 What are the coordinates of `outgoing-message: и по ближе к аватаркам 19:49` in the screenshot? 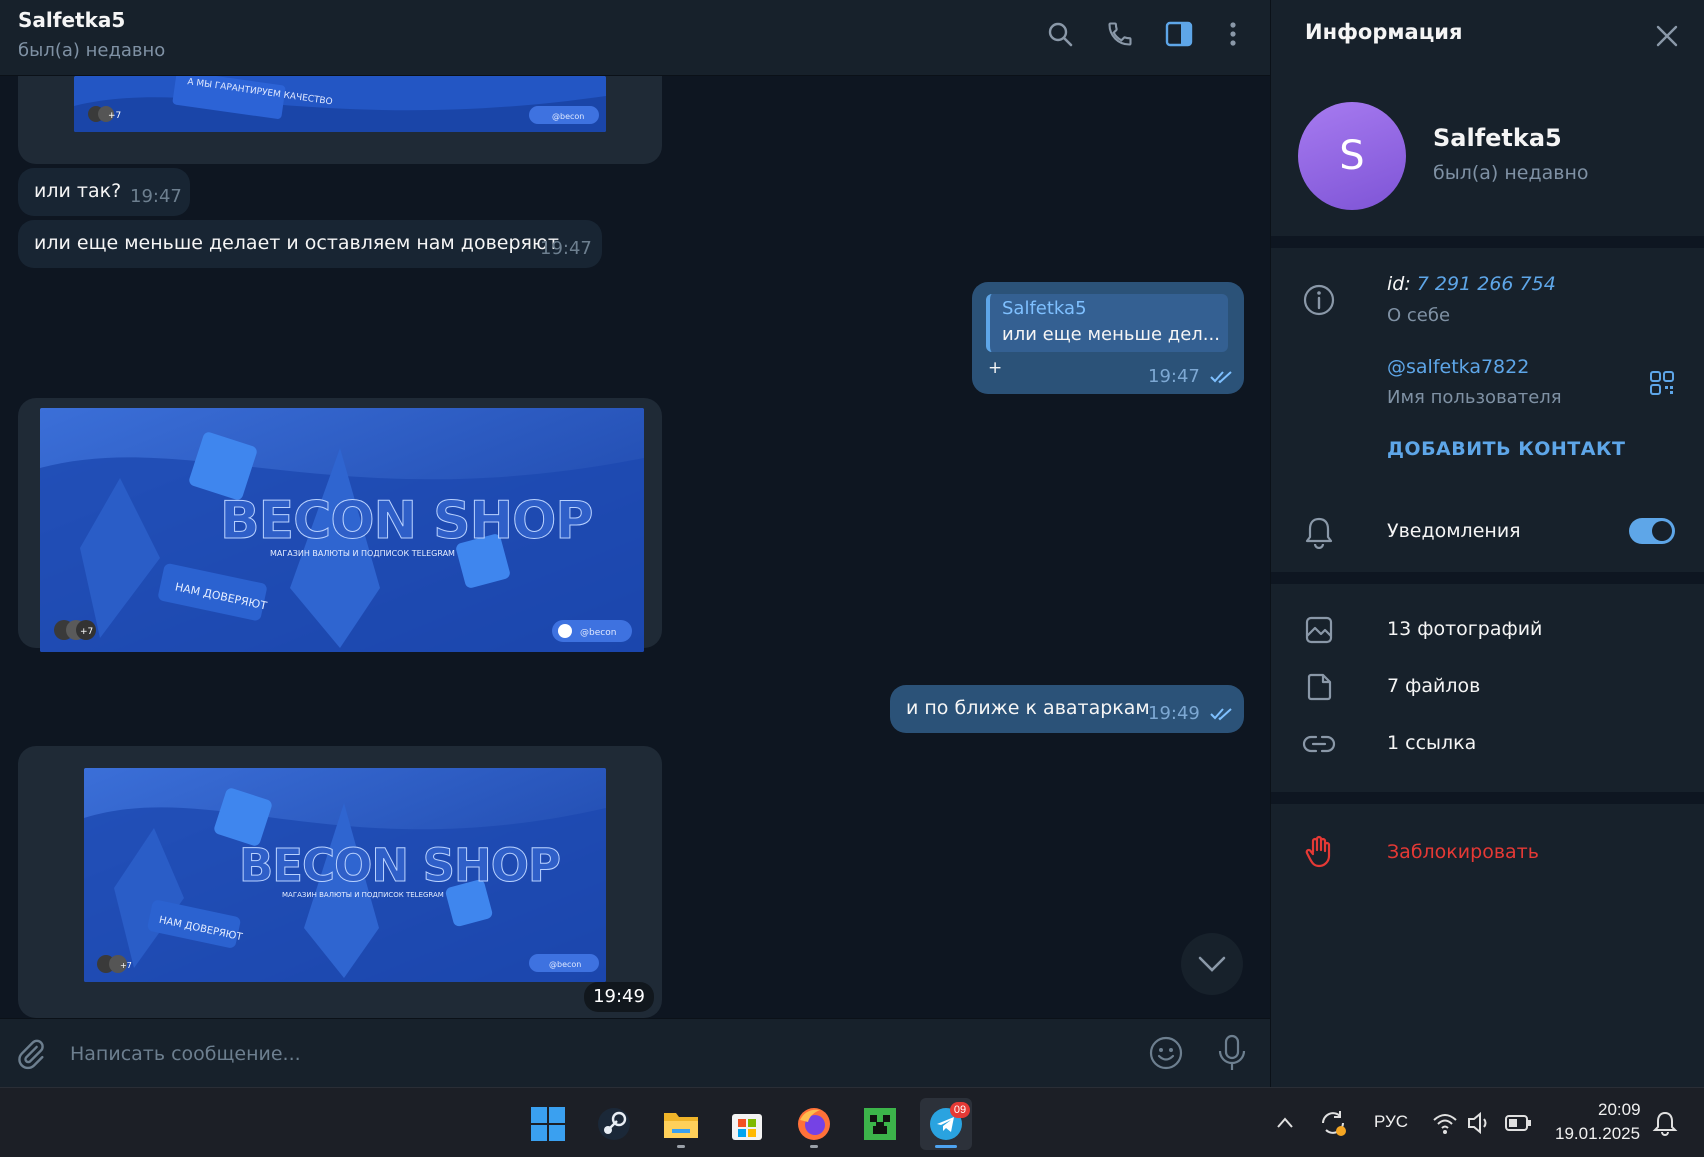 It's located at (1067, 709).